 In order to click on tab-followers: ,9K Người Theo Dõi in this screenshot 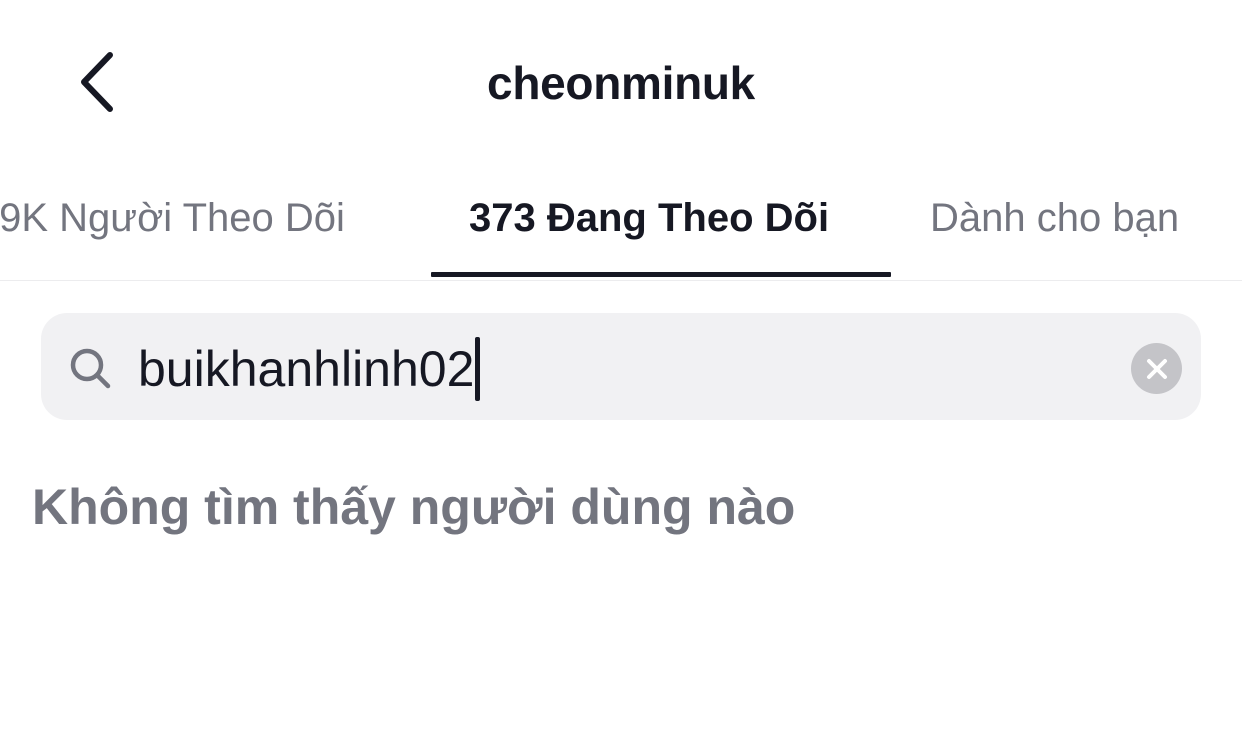, I will do `click(172, 218)`.